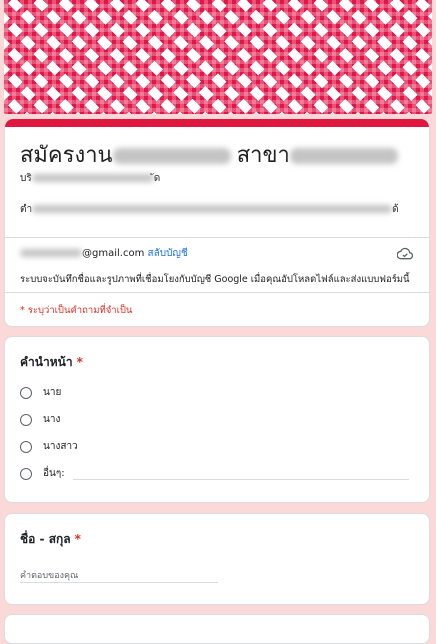 This screenshot has height=644, width=436. Describe the element at coordinates (66, 154) in the screenshot. I see `form-title-prefix: สมัครงาน` at that location.